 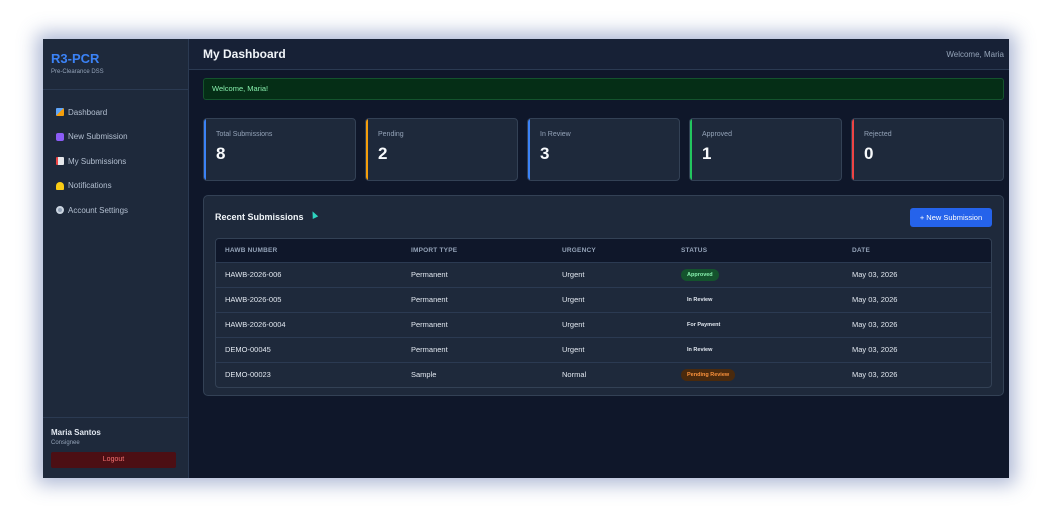 What do you see at coordinates (65, 443) in the screenshot?
I see `user-role: Consignee` at bounding box center [65, 443].